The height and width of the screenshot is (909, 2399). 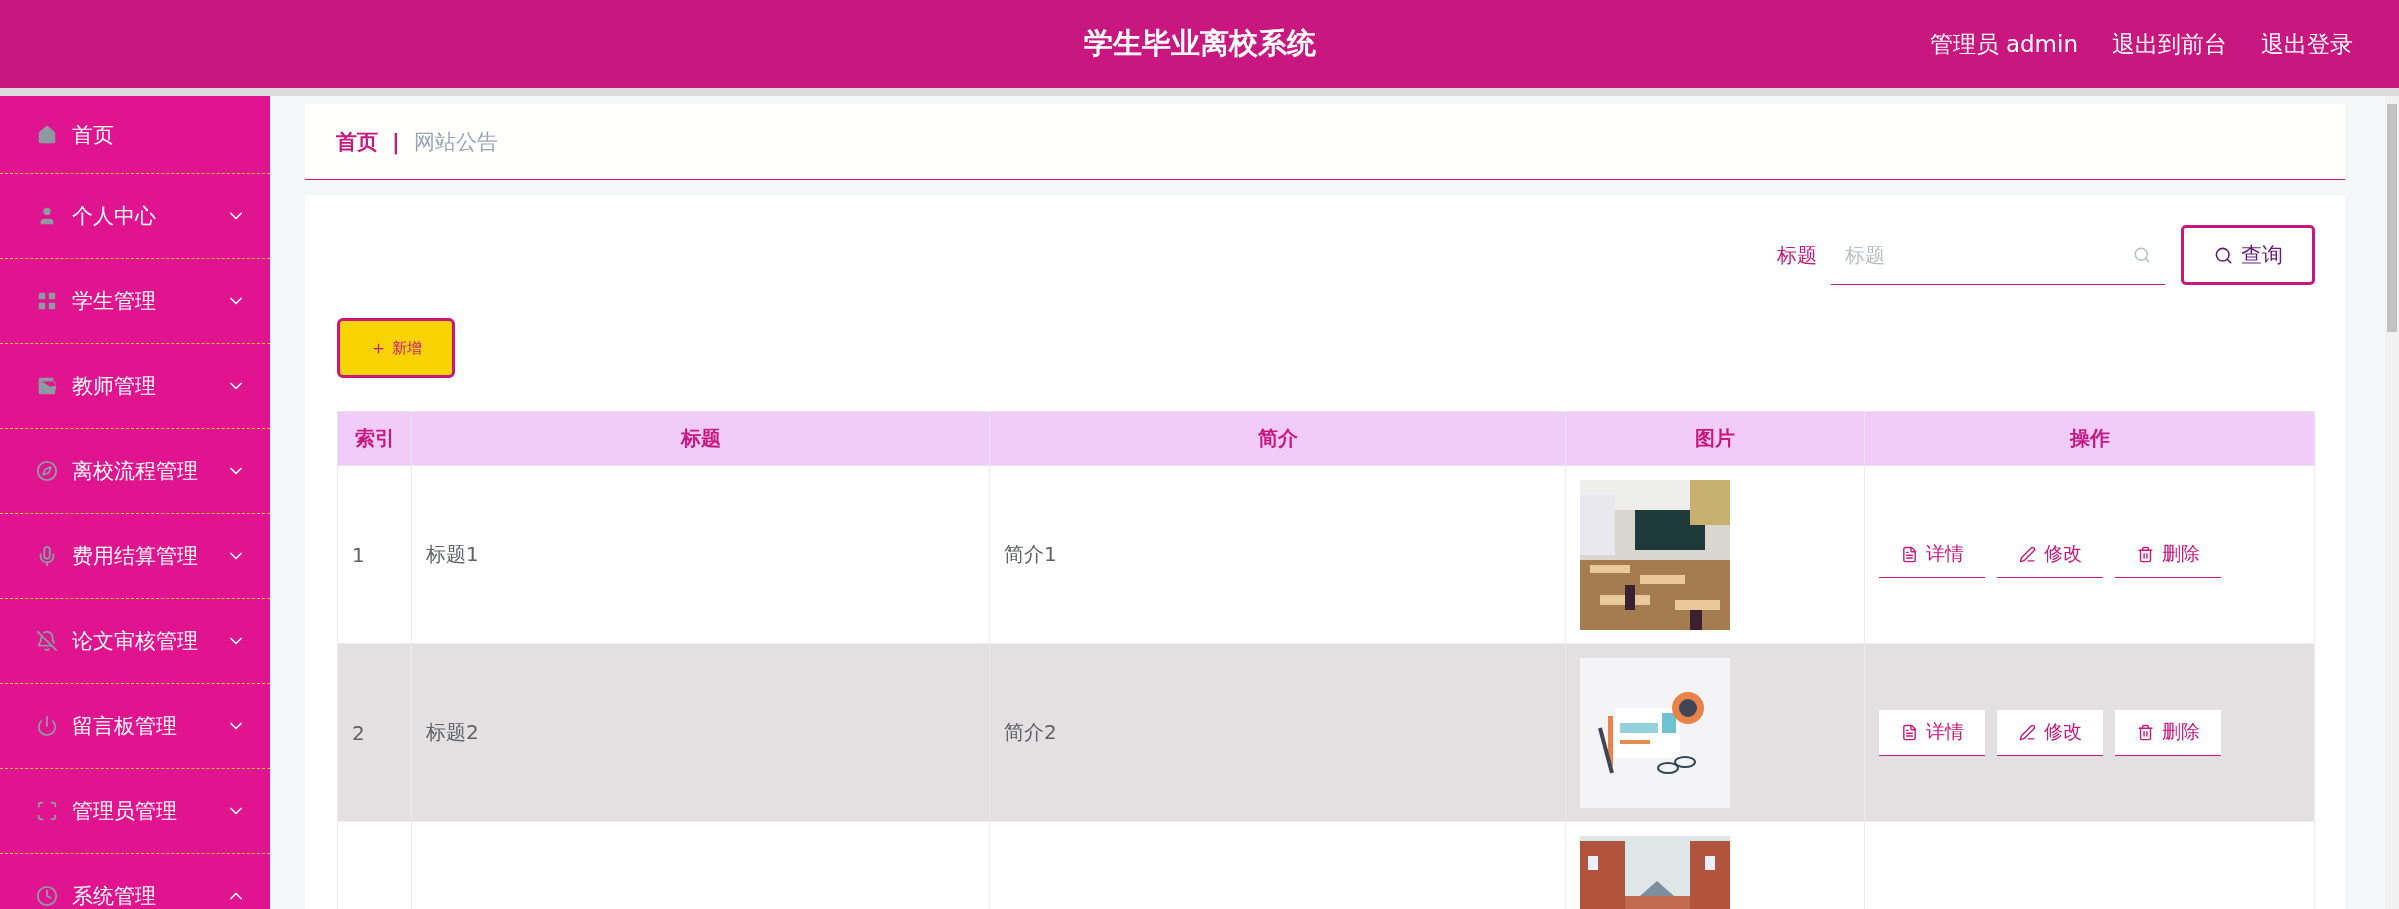 I want to click on sidebar-item: 教师管理, so click(x=135, y=386).